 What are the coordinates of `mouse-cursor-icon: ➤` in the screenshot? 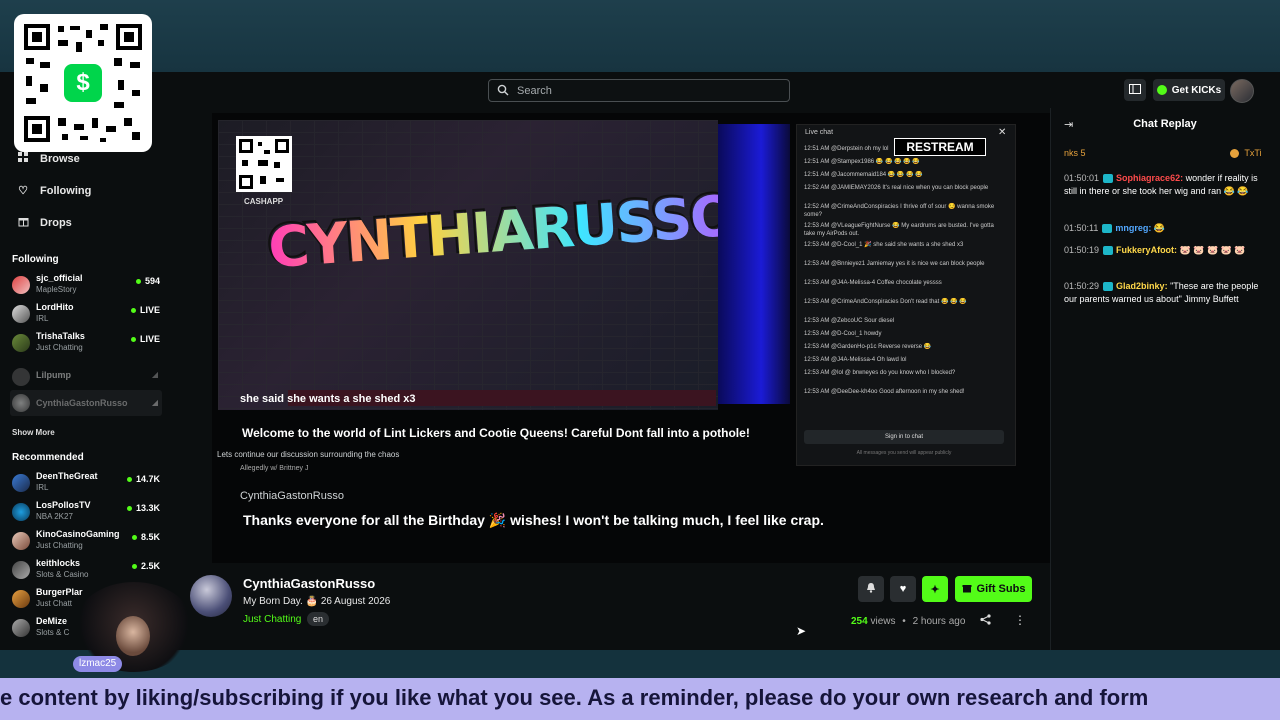 It's located at (801, 631).